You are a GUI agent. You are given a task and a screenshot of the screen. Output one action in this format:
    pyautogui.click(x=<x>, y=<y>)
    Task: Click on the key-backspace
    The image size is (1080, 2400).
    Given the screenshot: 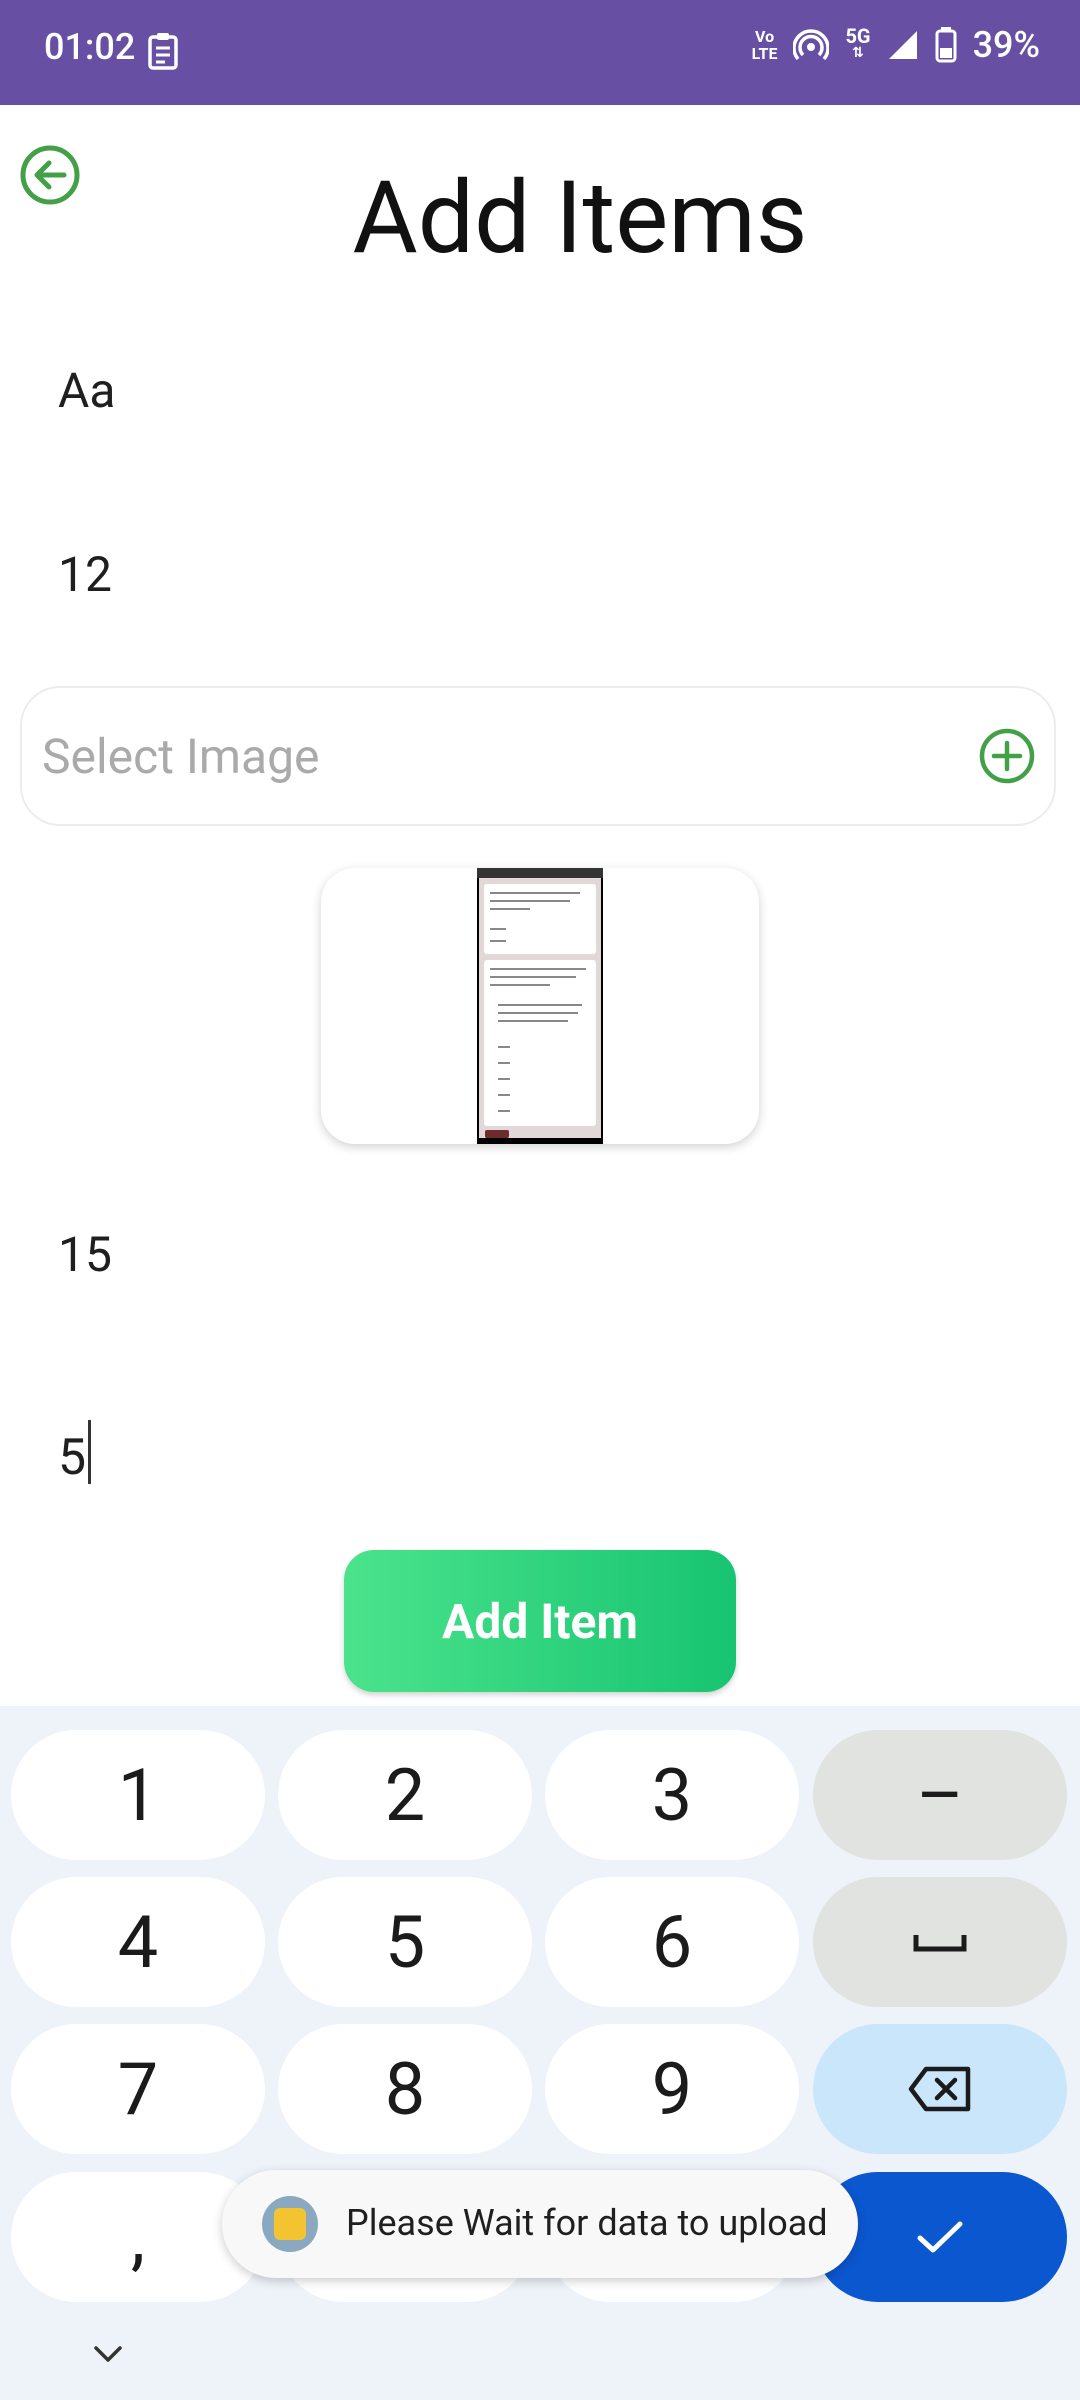 What is the action you would take?
    pyautogui.click(x=940, y=2089)
    